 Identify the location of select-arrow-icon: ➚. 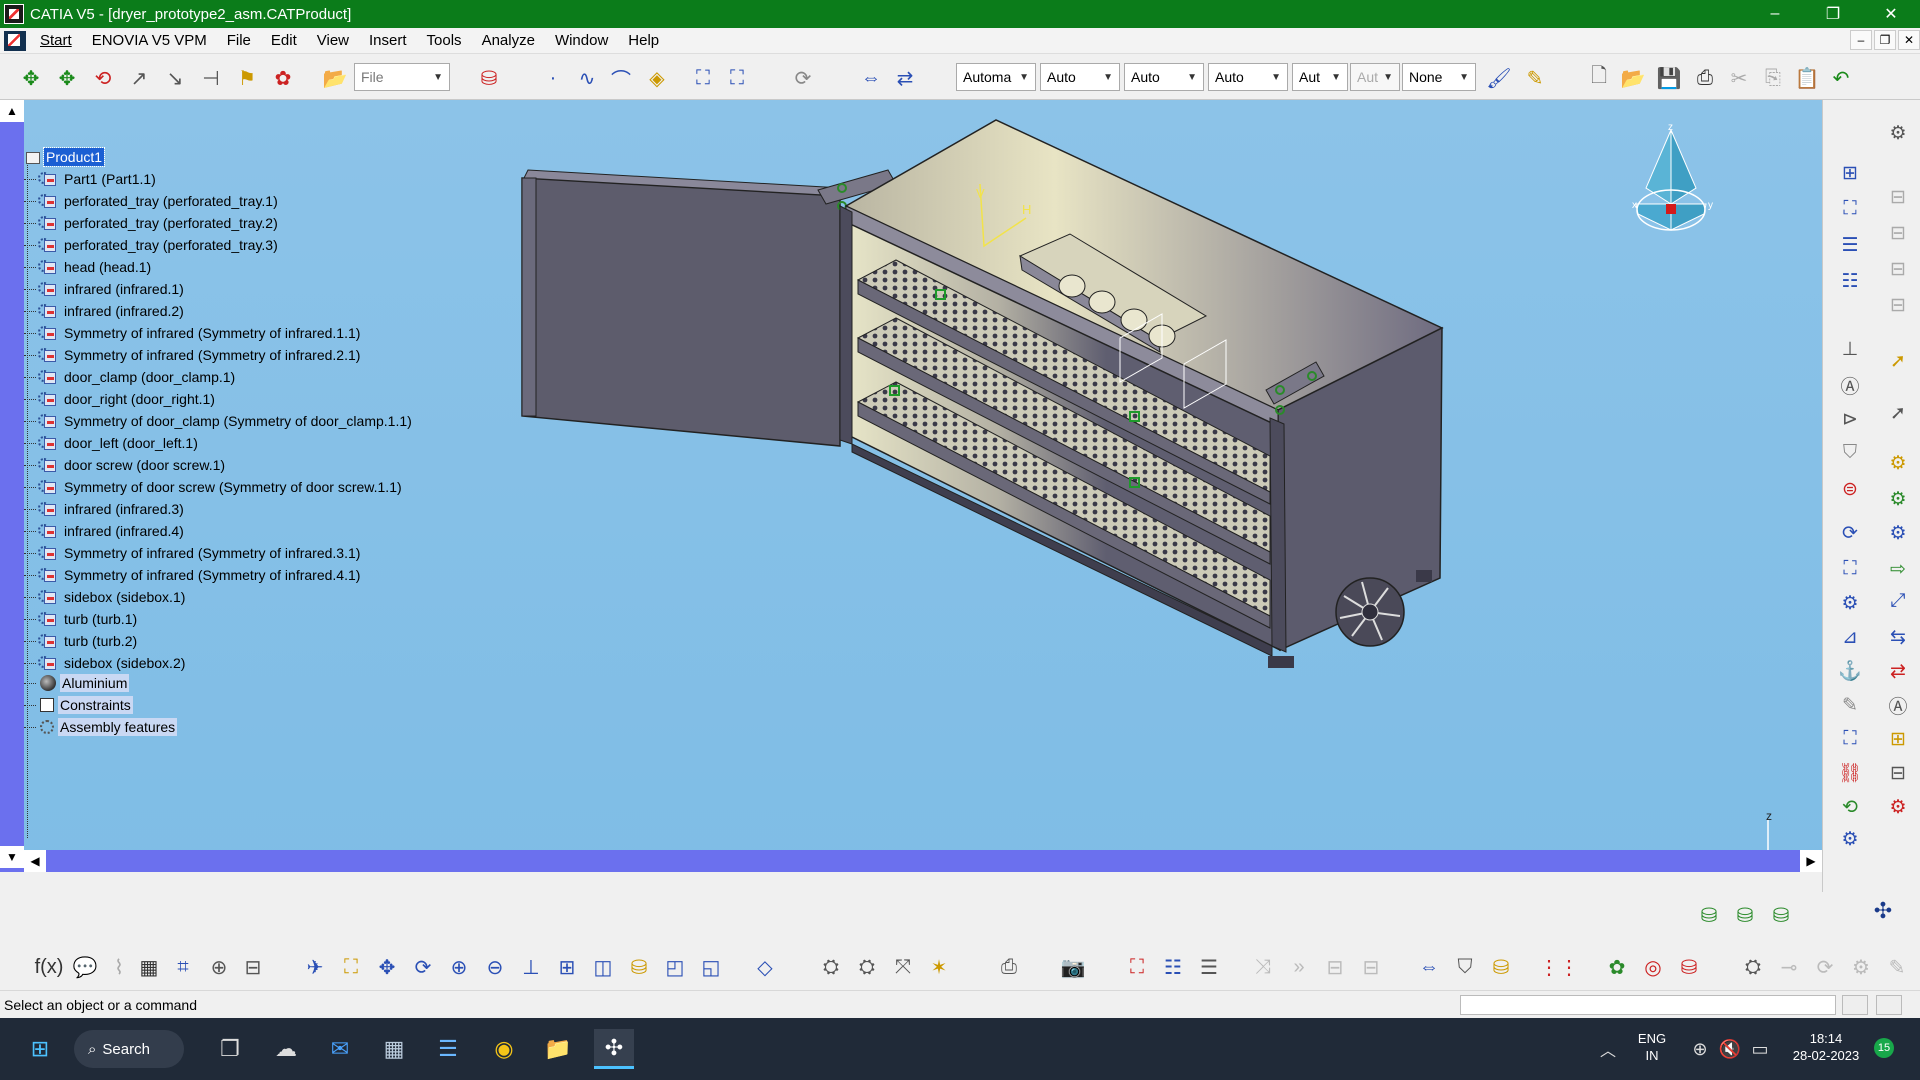
(1898, 361).